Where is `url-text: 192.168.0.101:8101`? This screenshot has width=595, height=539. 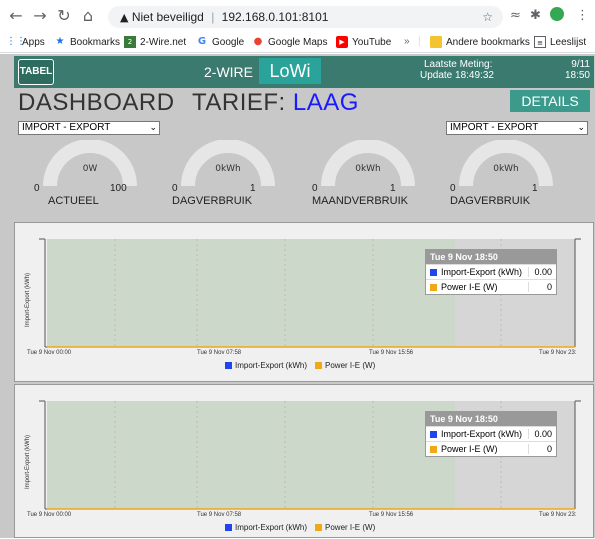 url-text: 192.168.0.101:8101 is located at coordinates (275, 17).